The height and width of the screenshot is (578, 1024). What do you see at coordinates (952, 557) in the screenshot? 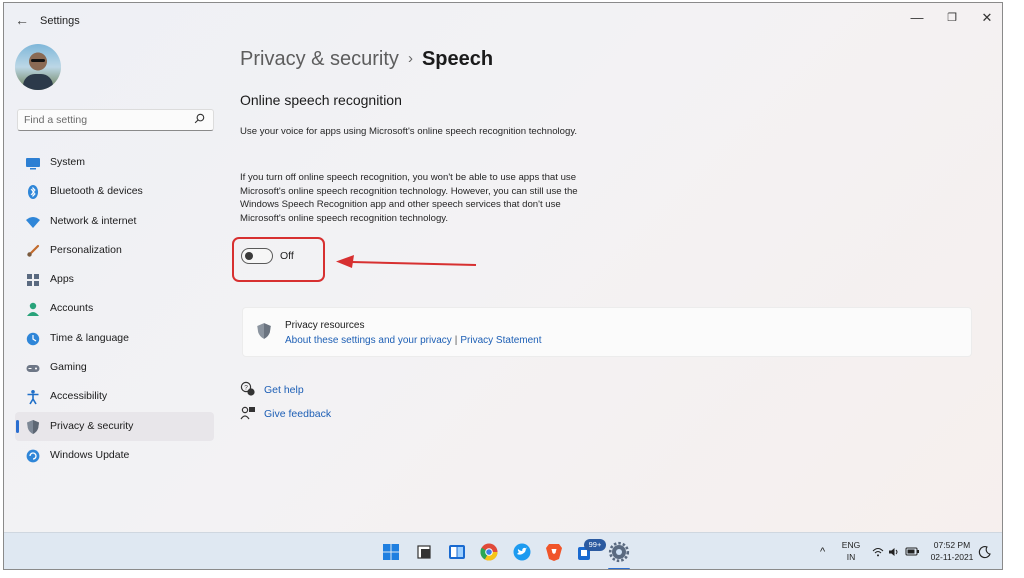
I see `clock-date: 02-11-2021` at bounding box center [952, 557].